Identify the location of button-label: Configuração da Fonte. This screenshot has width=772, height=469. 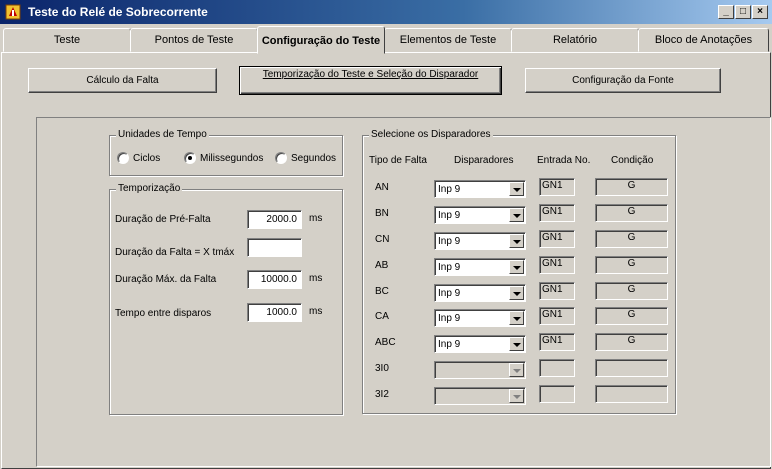
(623, 80).